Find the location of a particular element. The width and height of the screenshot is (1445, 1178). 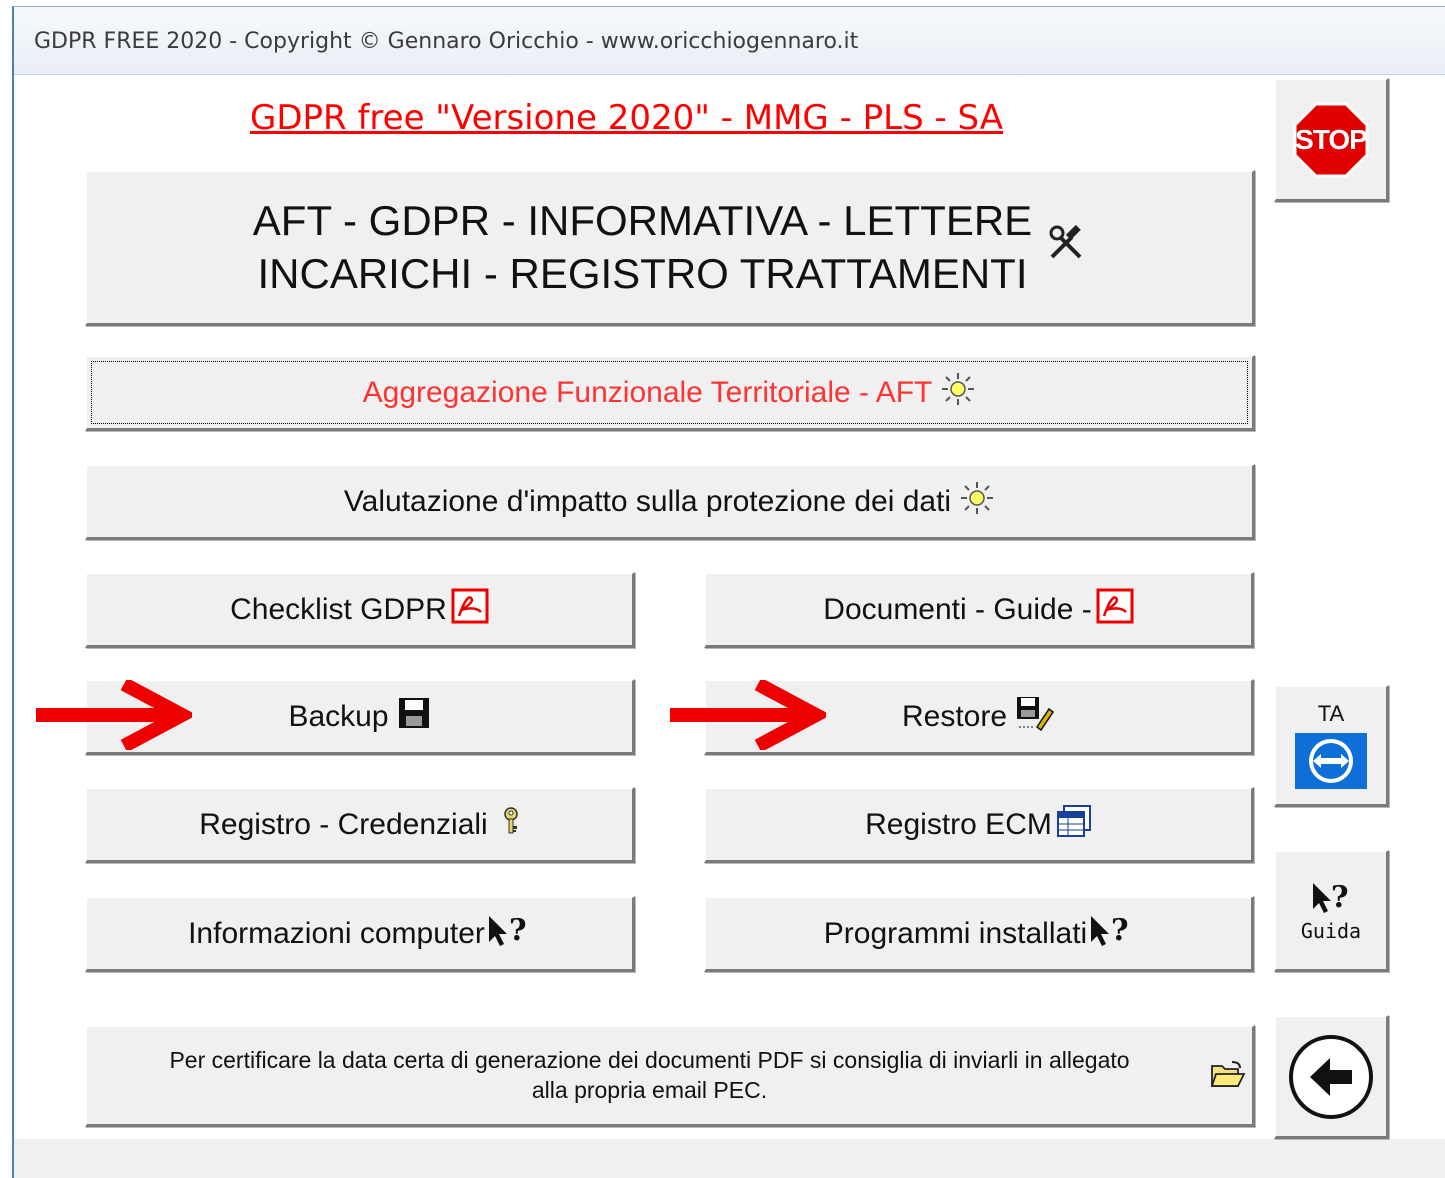

teamviewer-button: TA is located at coordinates (1331, 746).